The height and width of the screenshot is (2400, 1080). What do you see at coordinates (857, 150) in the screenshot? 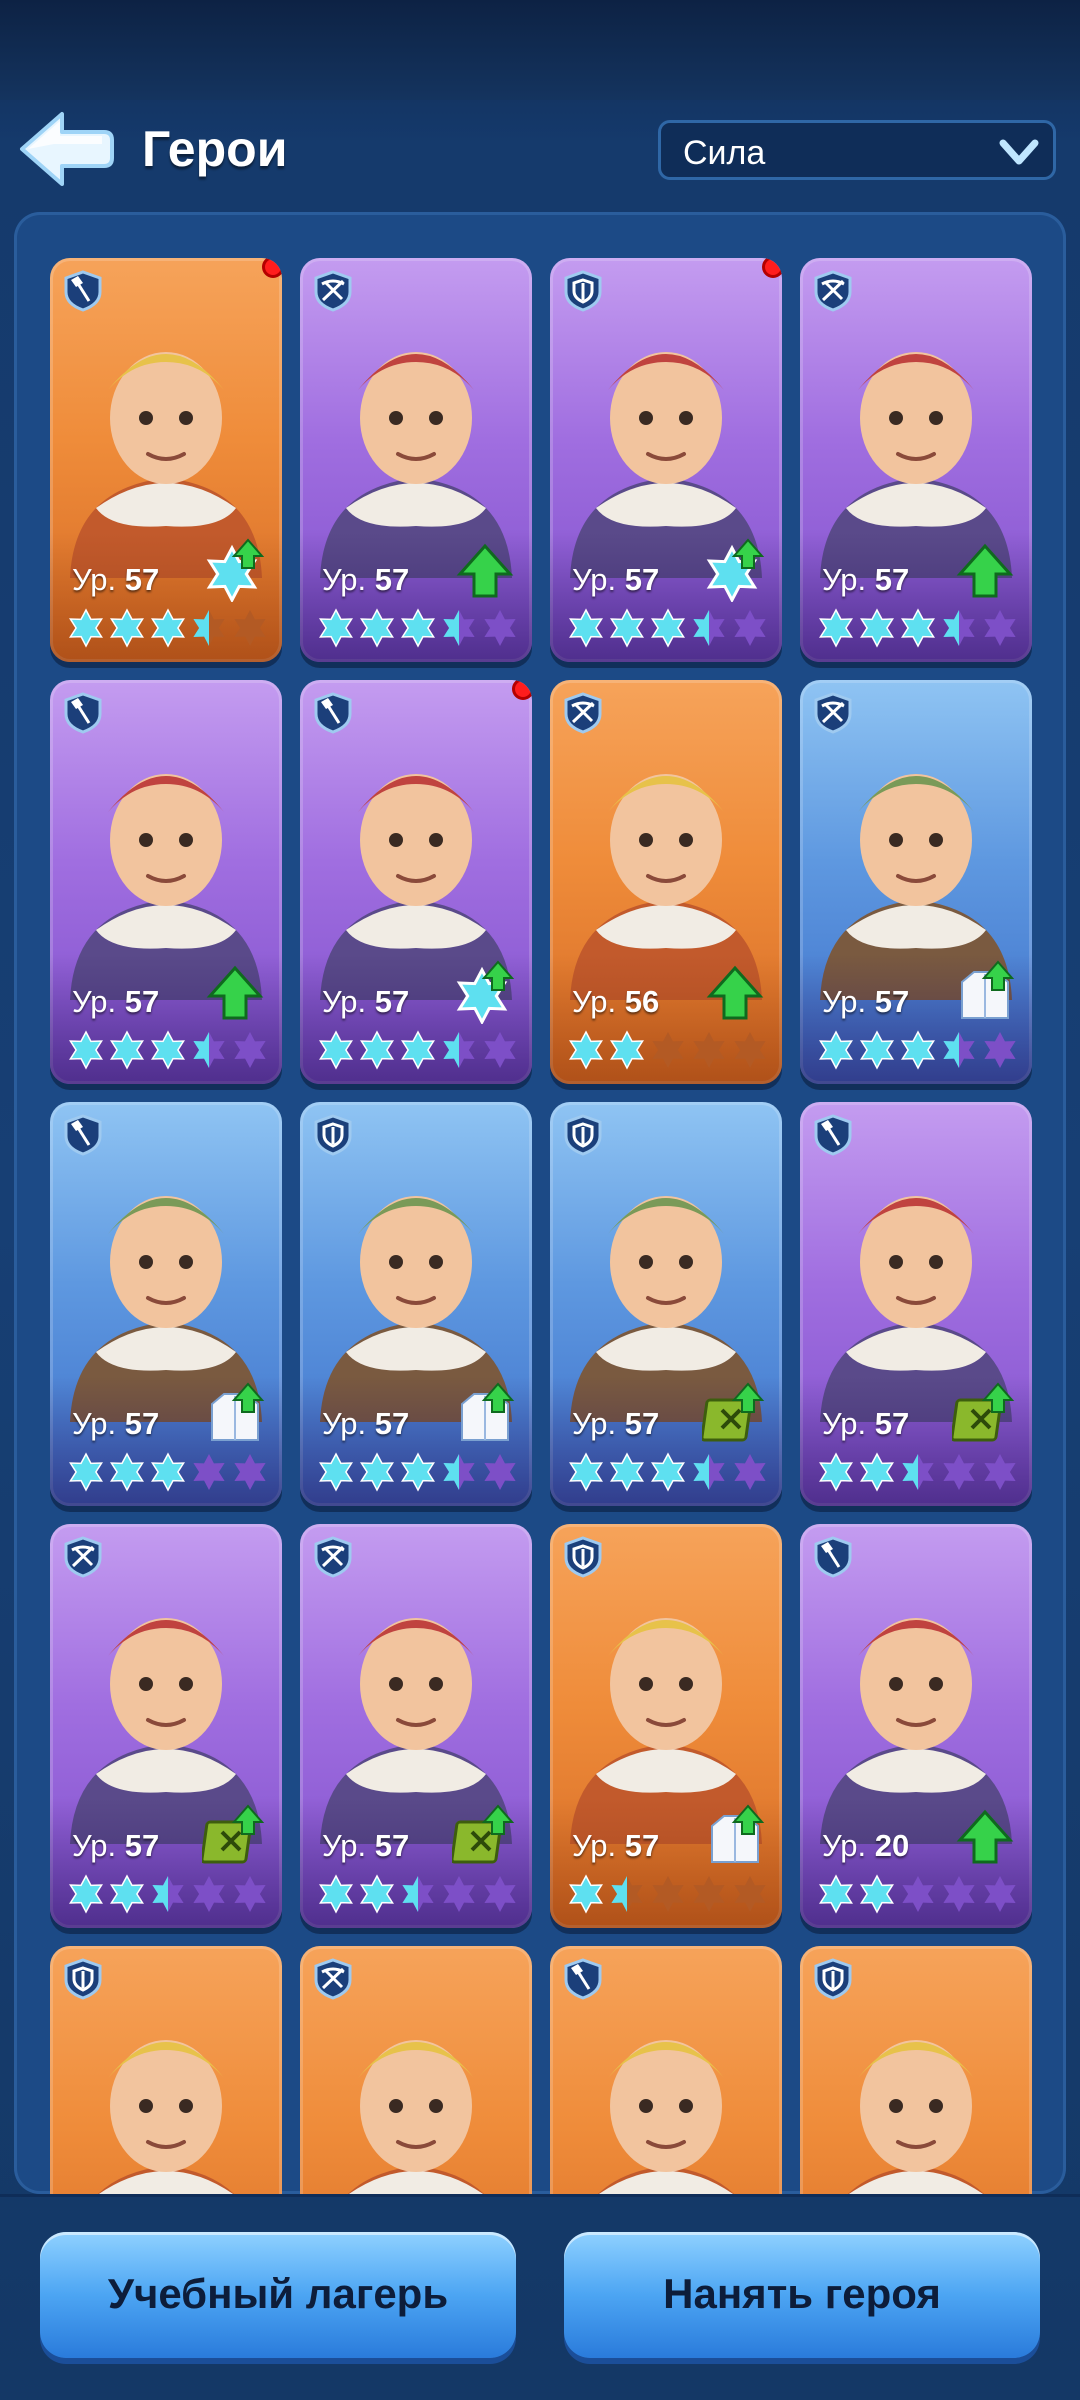
I see `sort-dropdown: Сила` at bounding box center [857, 150].